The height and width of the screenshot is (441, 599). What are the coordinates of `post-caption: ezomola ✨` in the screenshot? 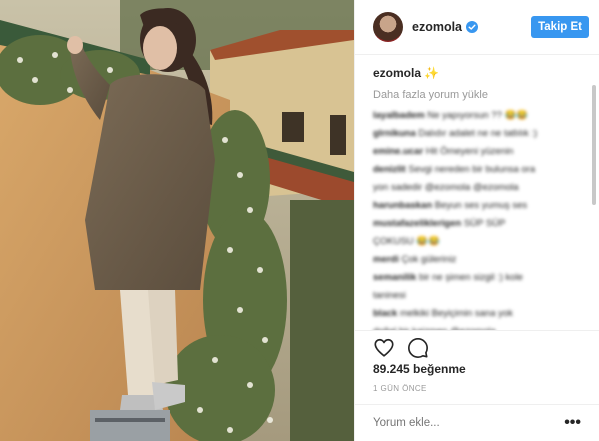 It's located at (477, 73).